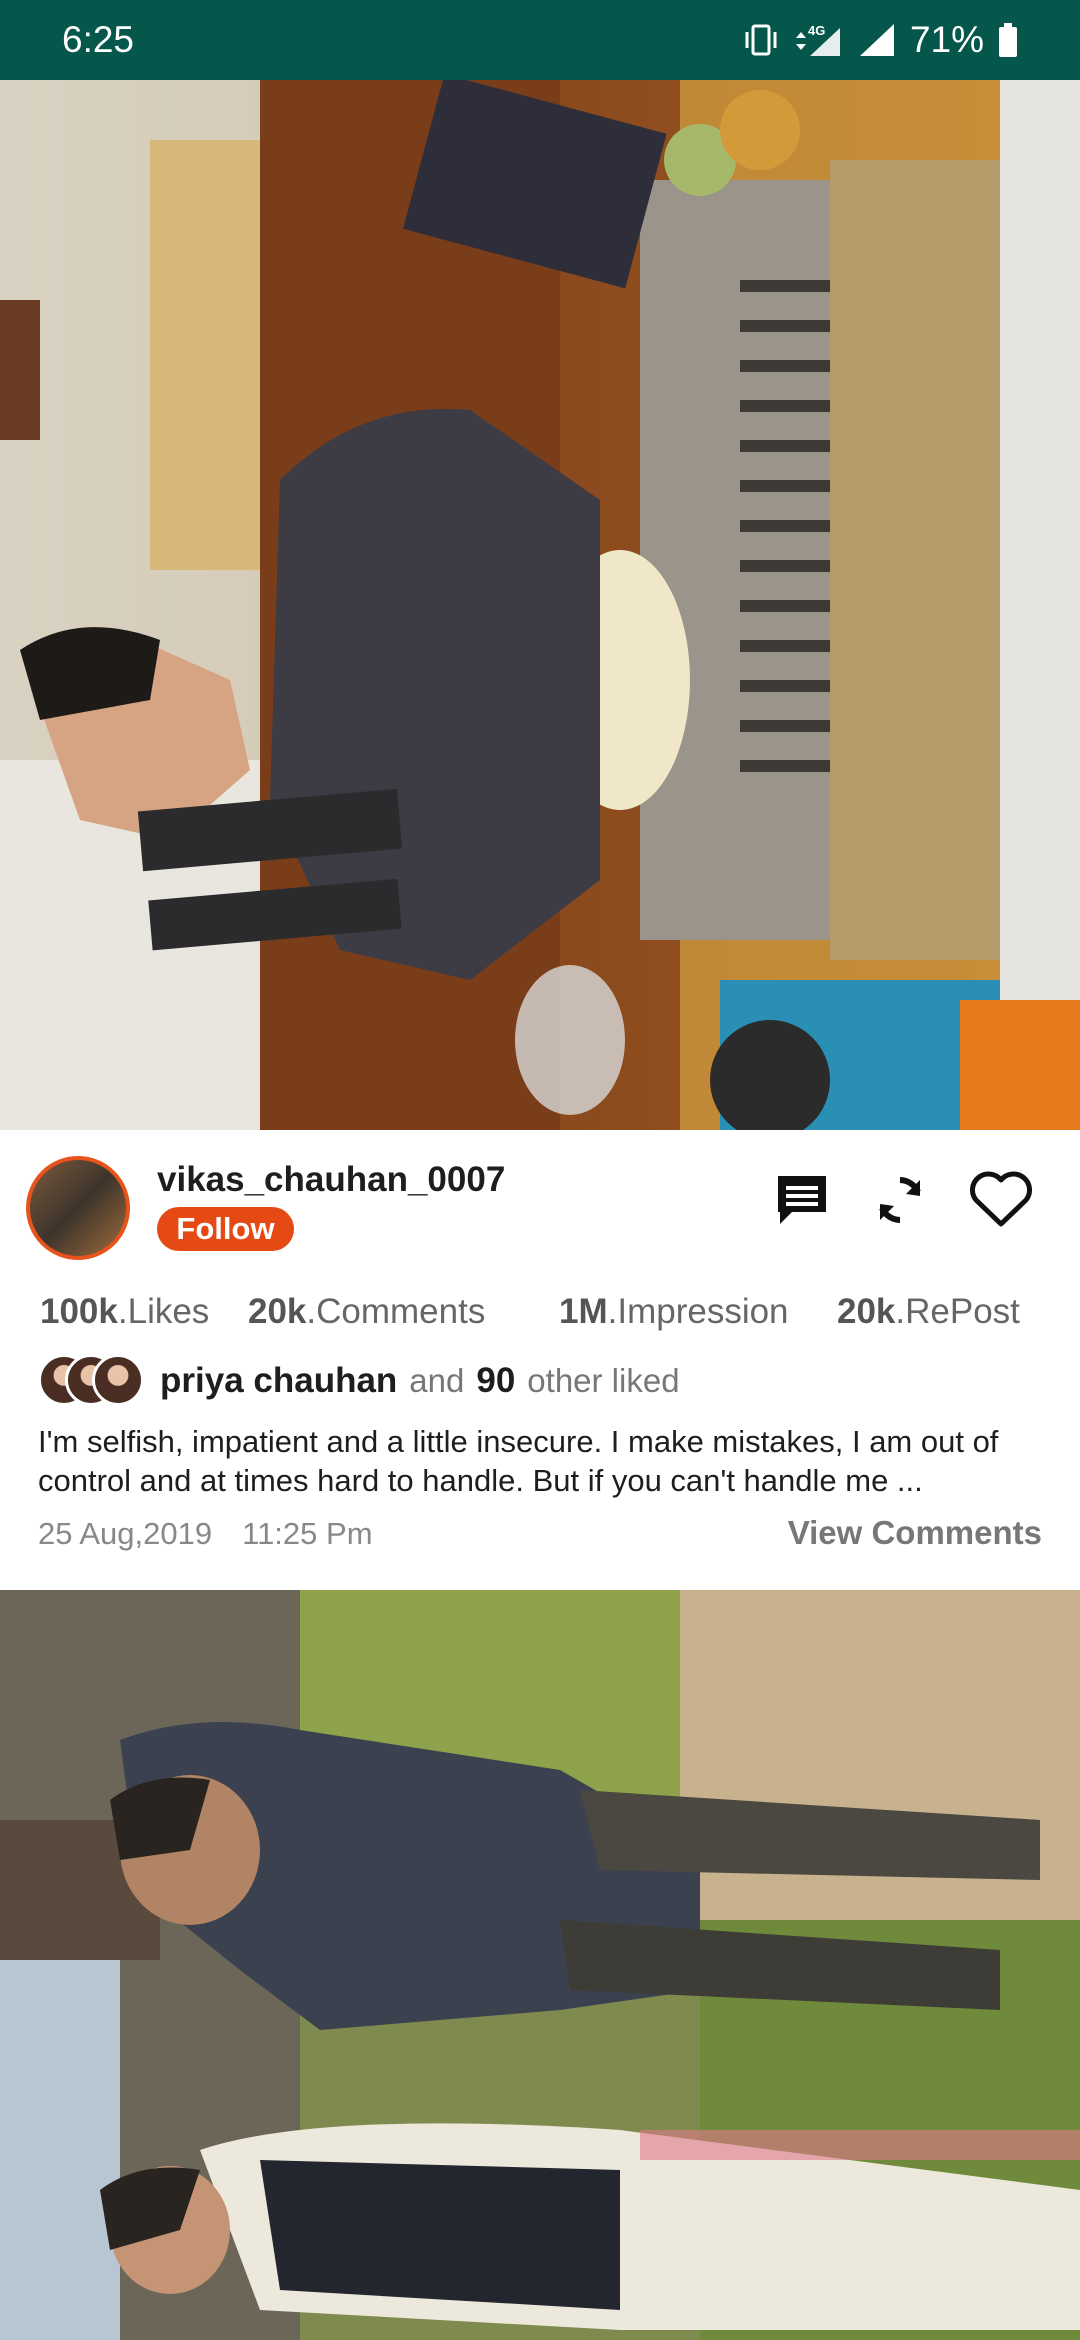 This screenshot has width=1080, height=2340. What do you see at coordinates (225, 1229) in the screenshot?
I see `follow-button: Follow` at bounding box center [225, 1229].